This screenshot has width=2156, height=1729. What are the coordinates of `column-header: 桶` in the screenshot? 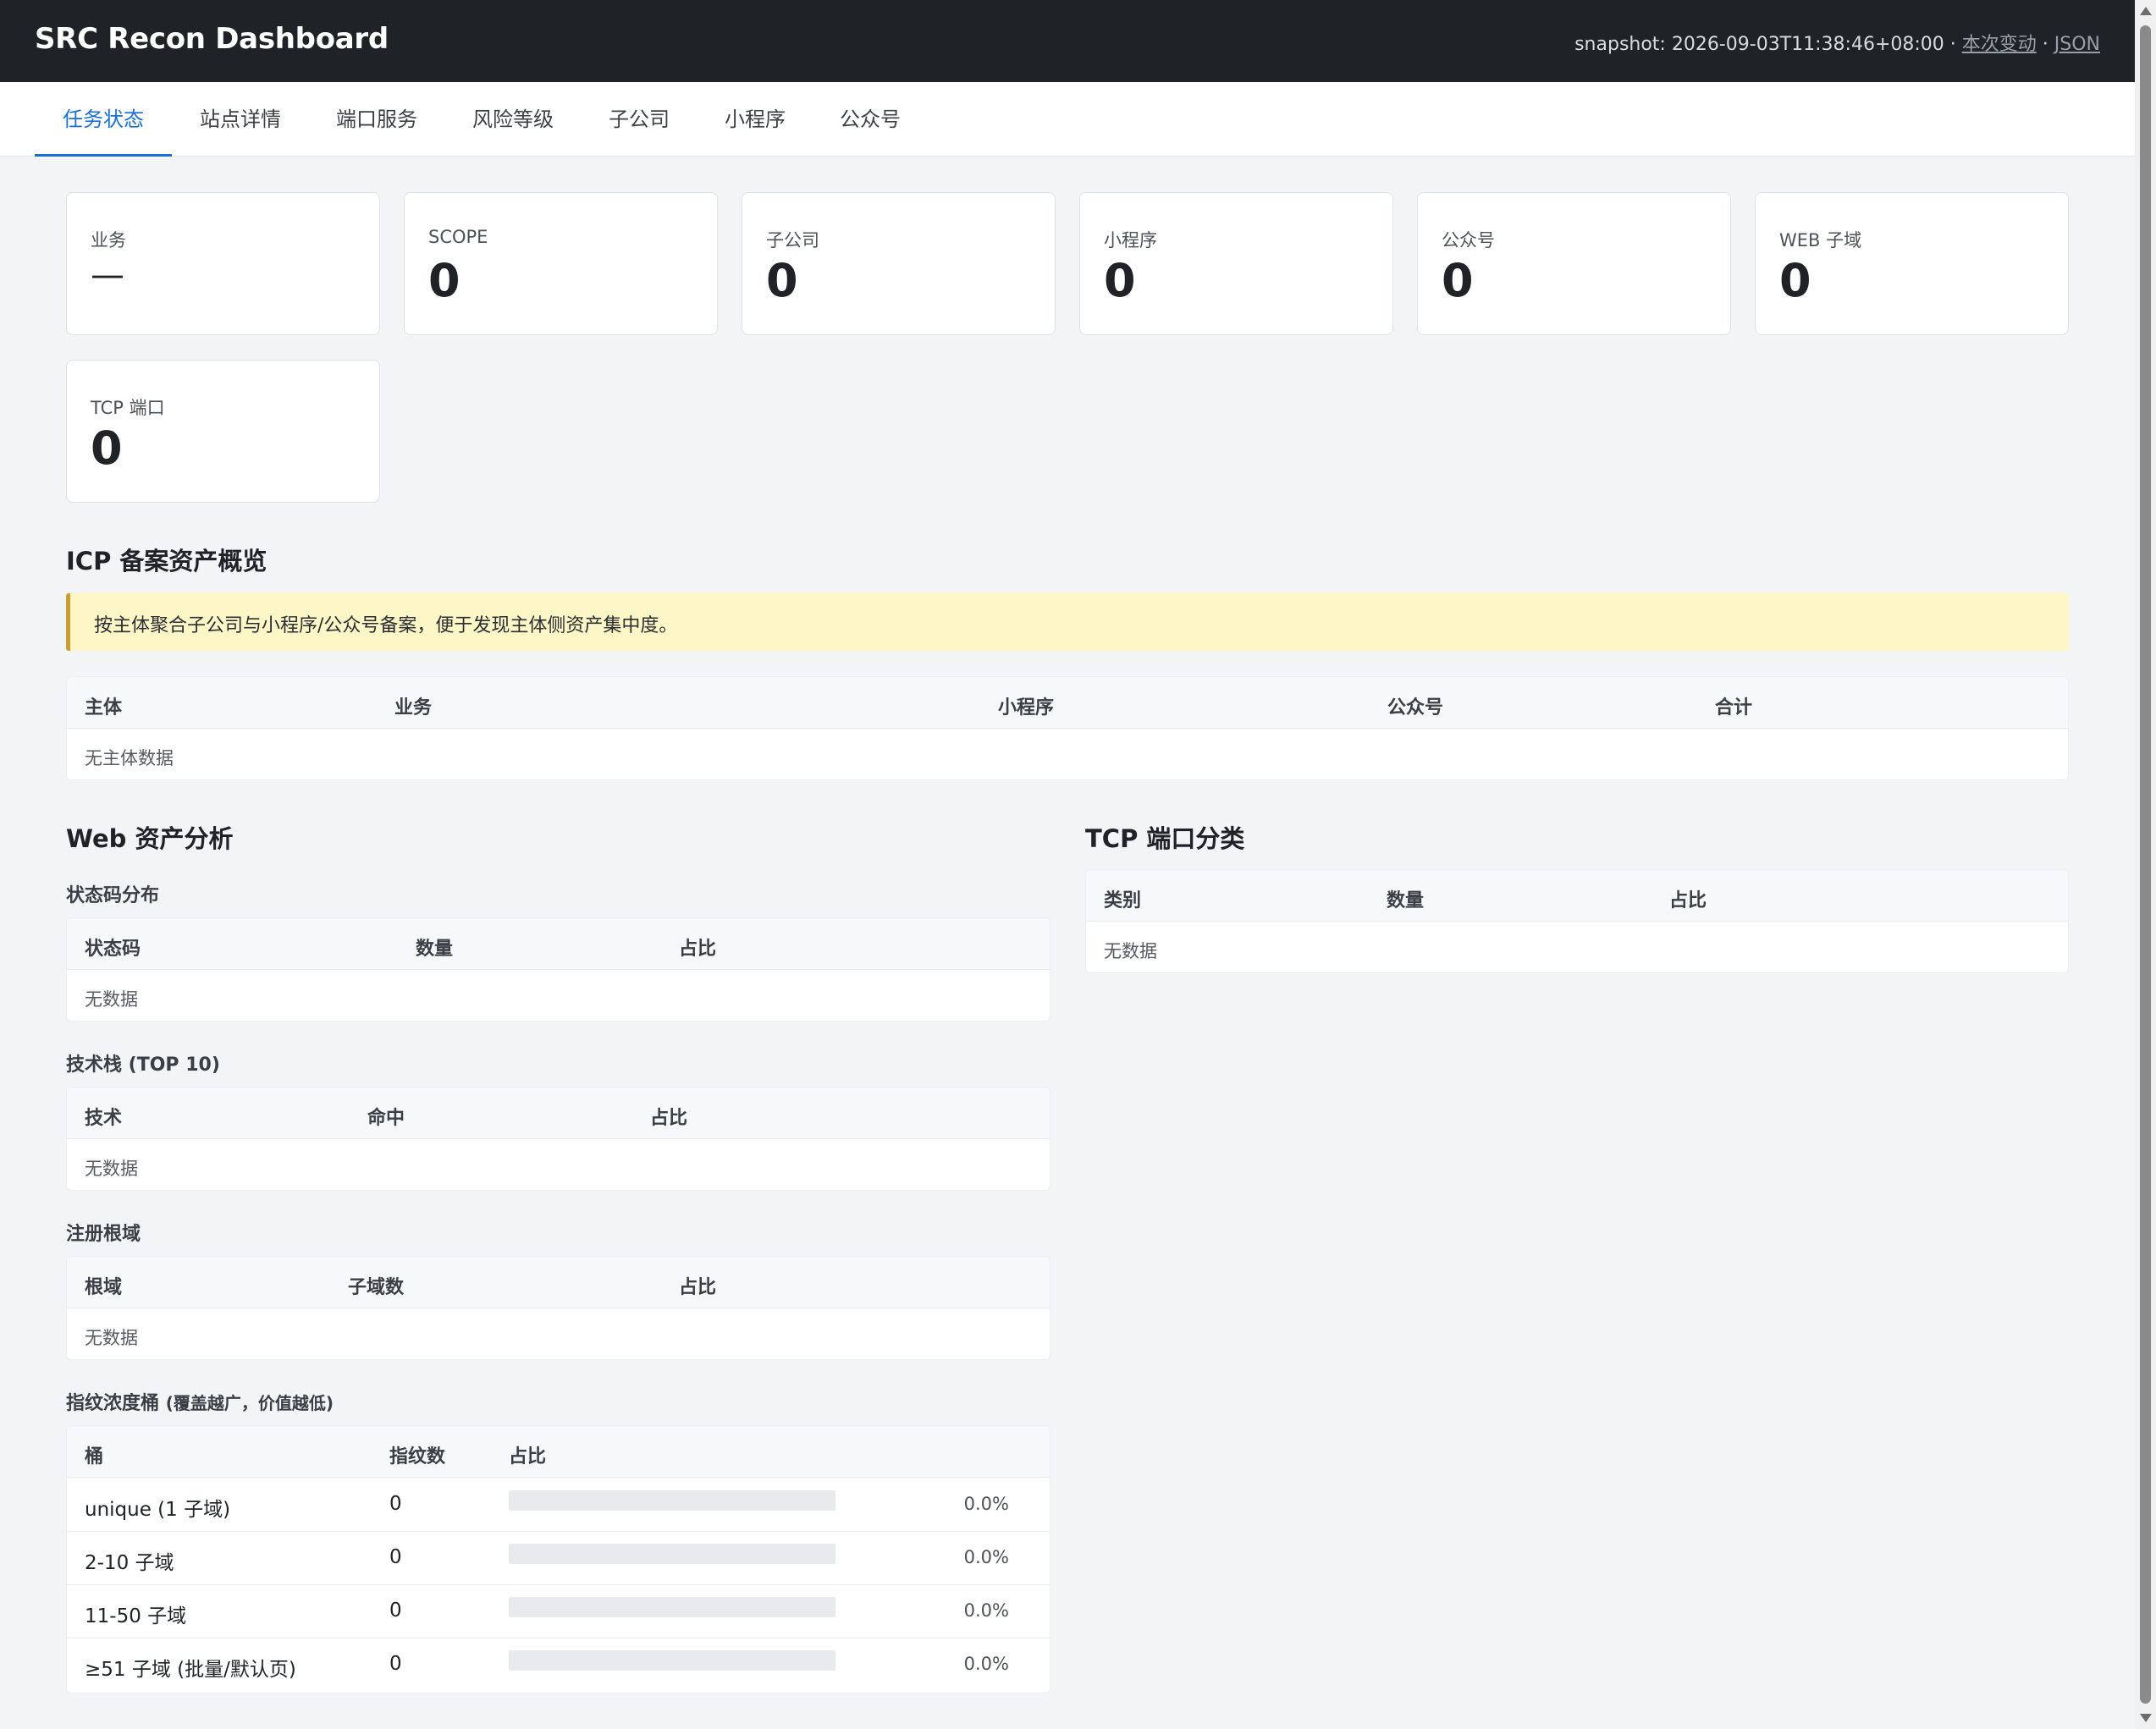 It's located at (94, 1456).